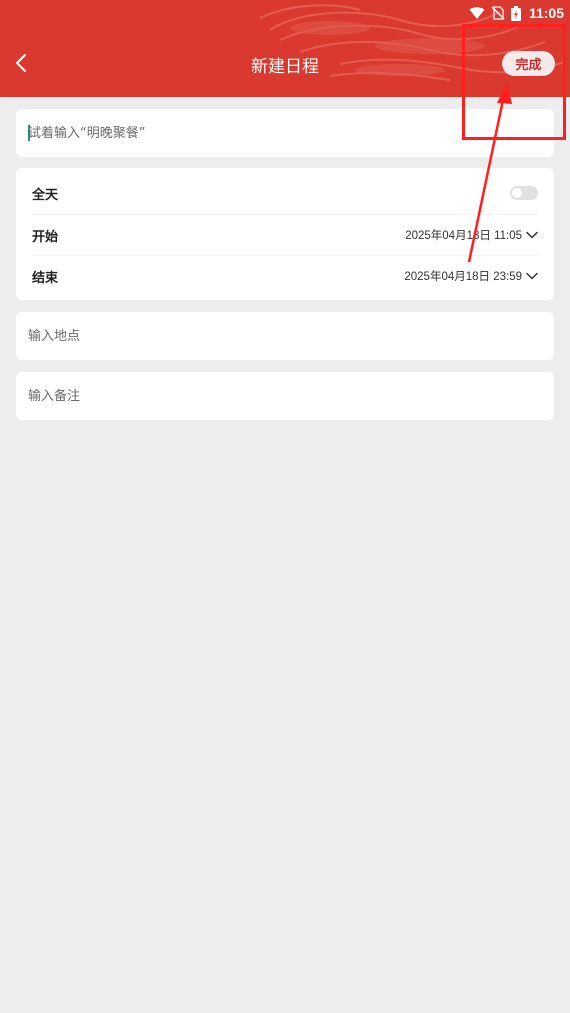 The image size is (570, 1013). What do you see at coordinates (45, 195) in the screenshot?
I see `allday-label: 全天` at bounding box center [45, 195].